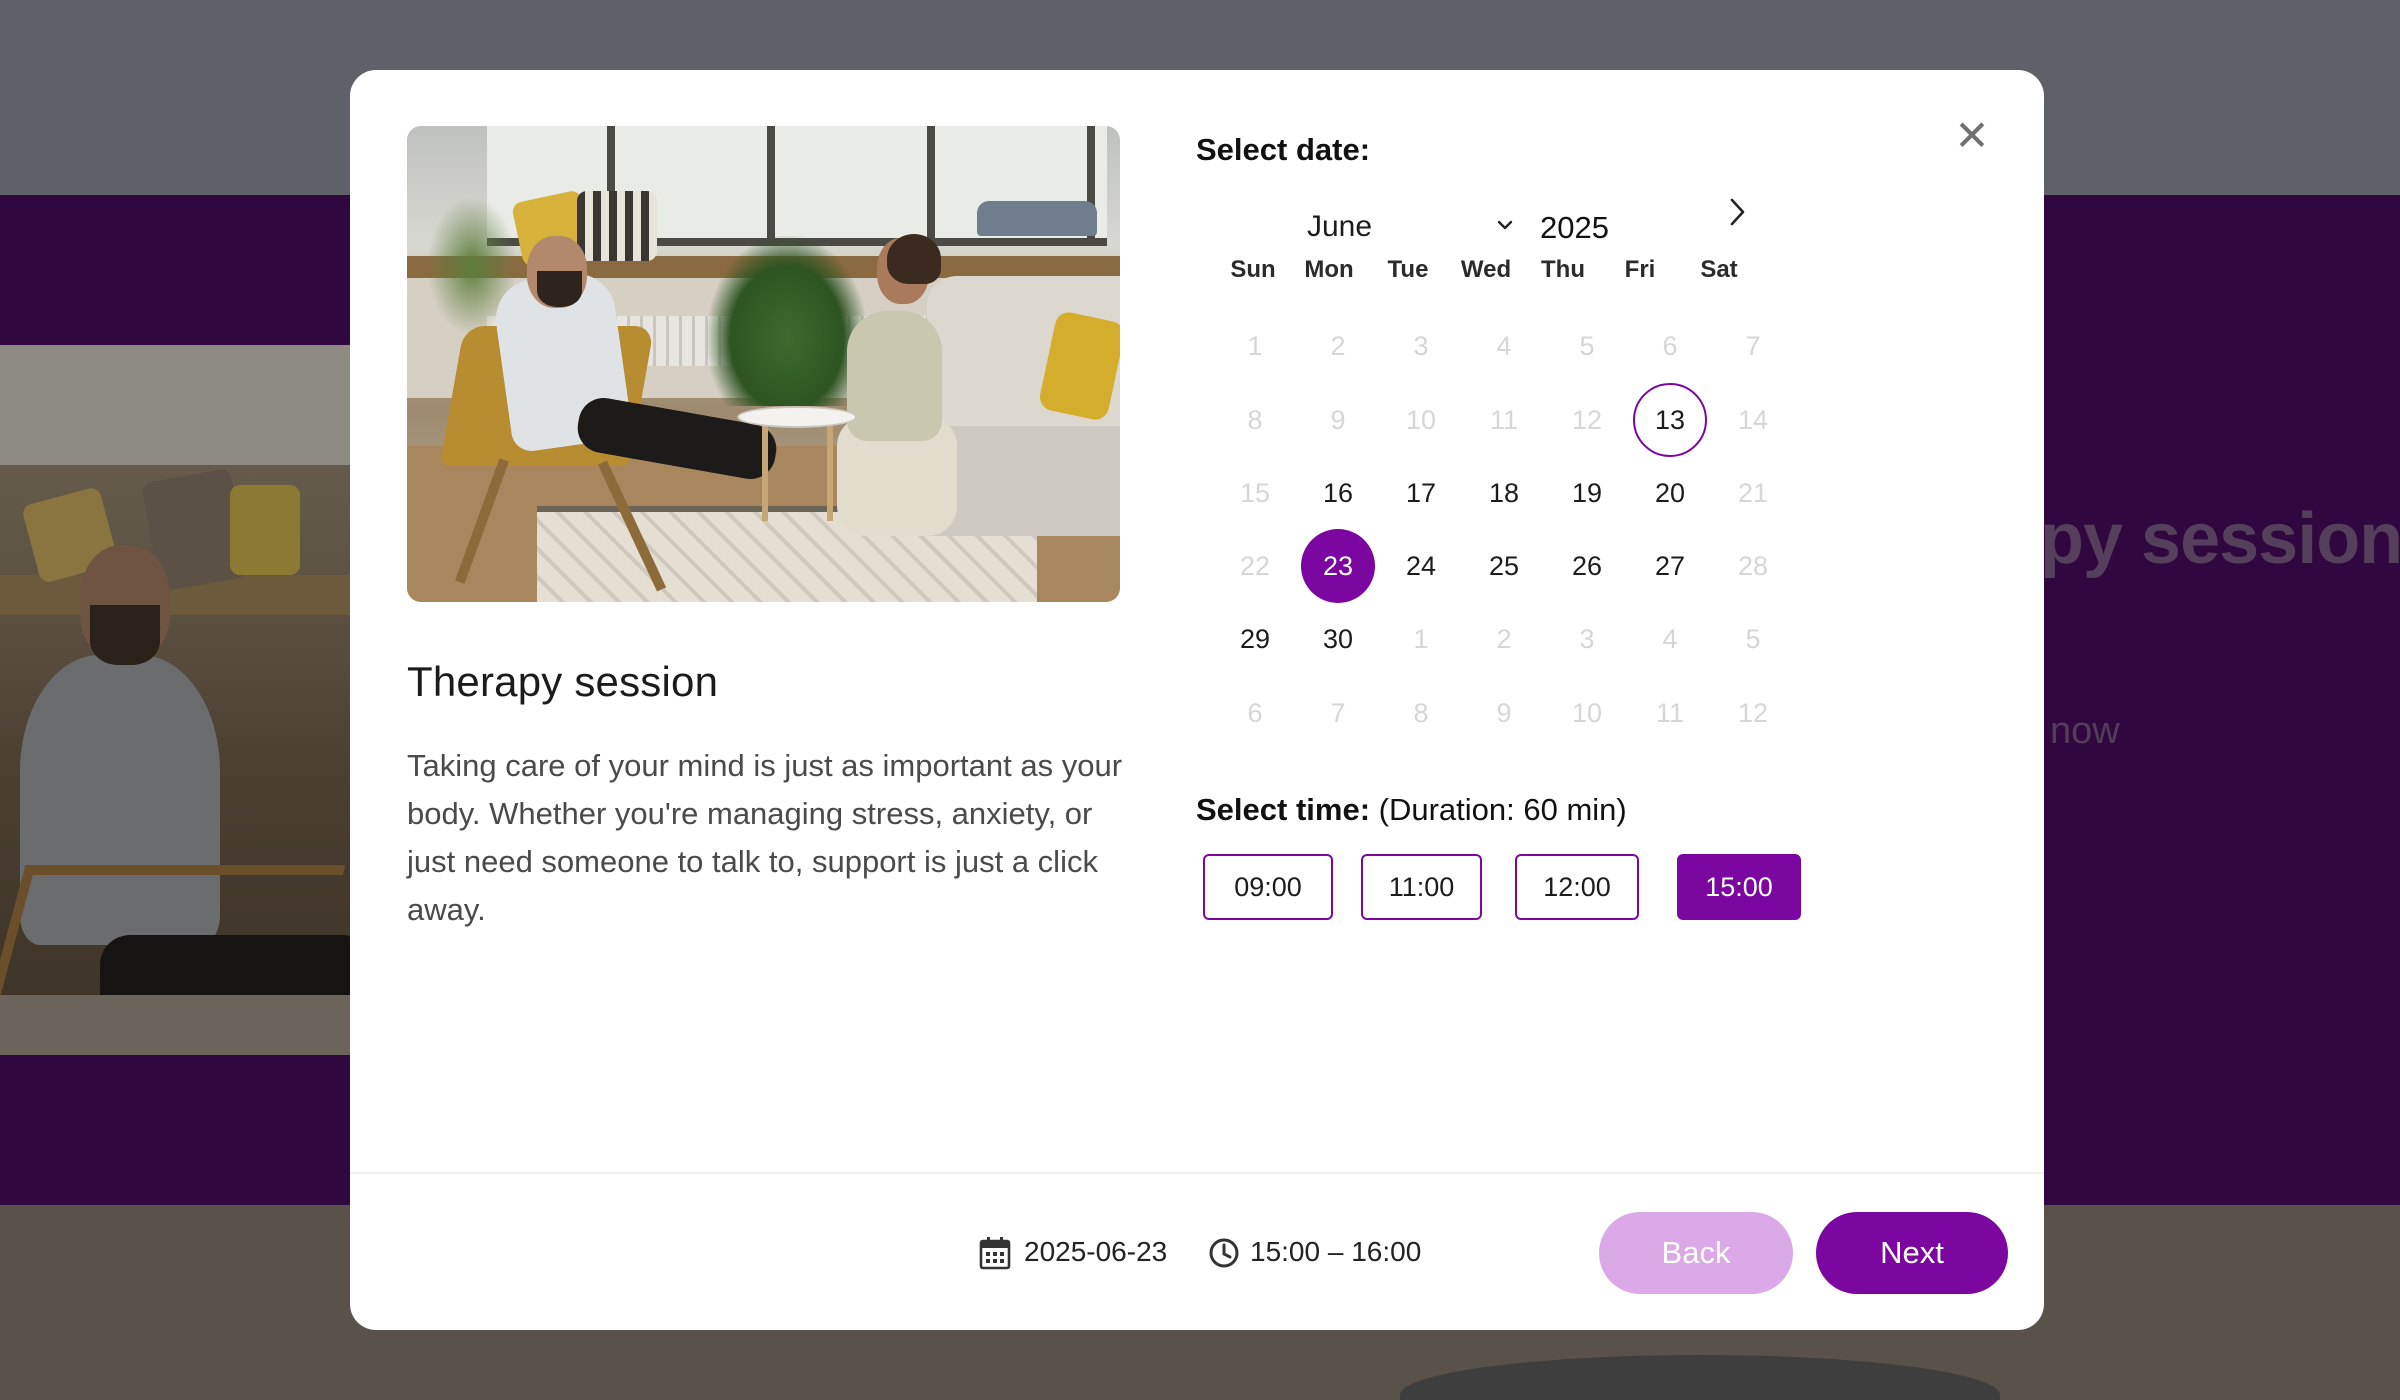 This screenshot has width=2400, height=1400. What do you see at coordinates (1670, 566) in the screenshot?
I see `calendar-day: 27` at bounding box center [1670, 566].